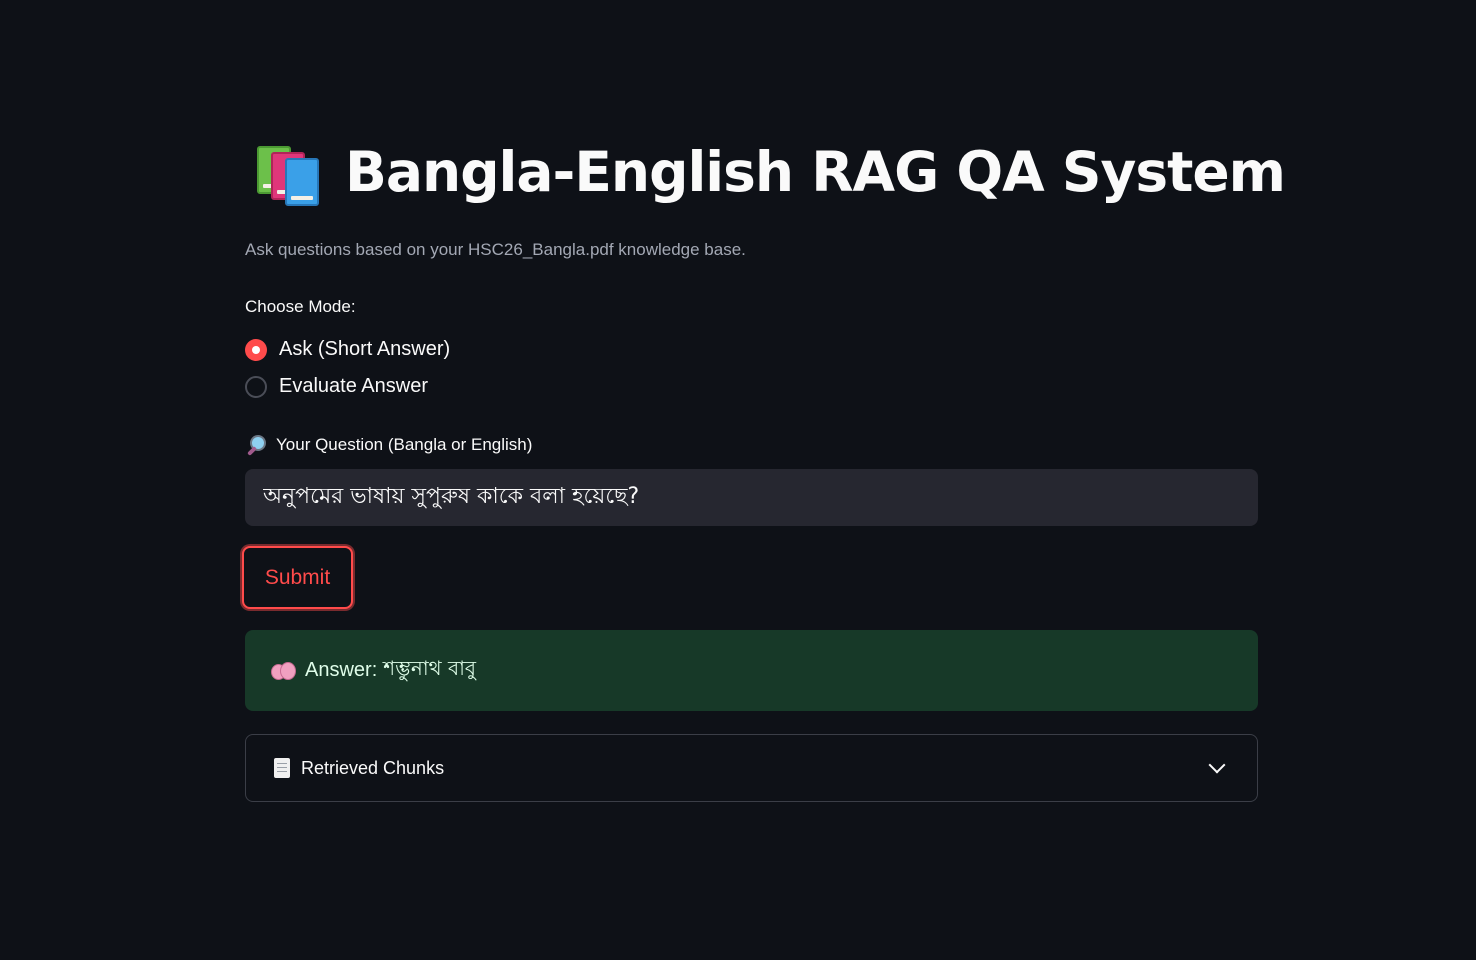 This screenshot has height=960, width=1476. I want to click on magnifying-glass-icon, so click(256, 445).